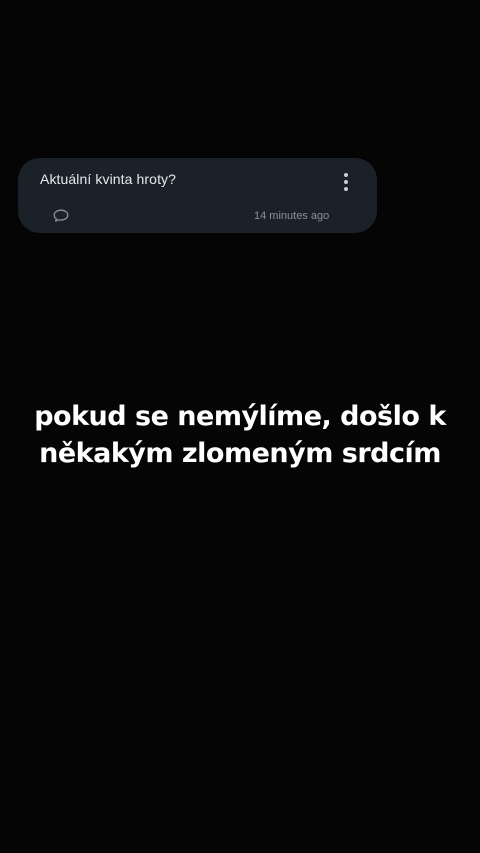 Image resolution: width=480 pixels, height=853 pixels. Describe the element at coordinates (292, 216) in the screenshot. I see `timestamp: 14 minutes ago` at that location.